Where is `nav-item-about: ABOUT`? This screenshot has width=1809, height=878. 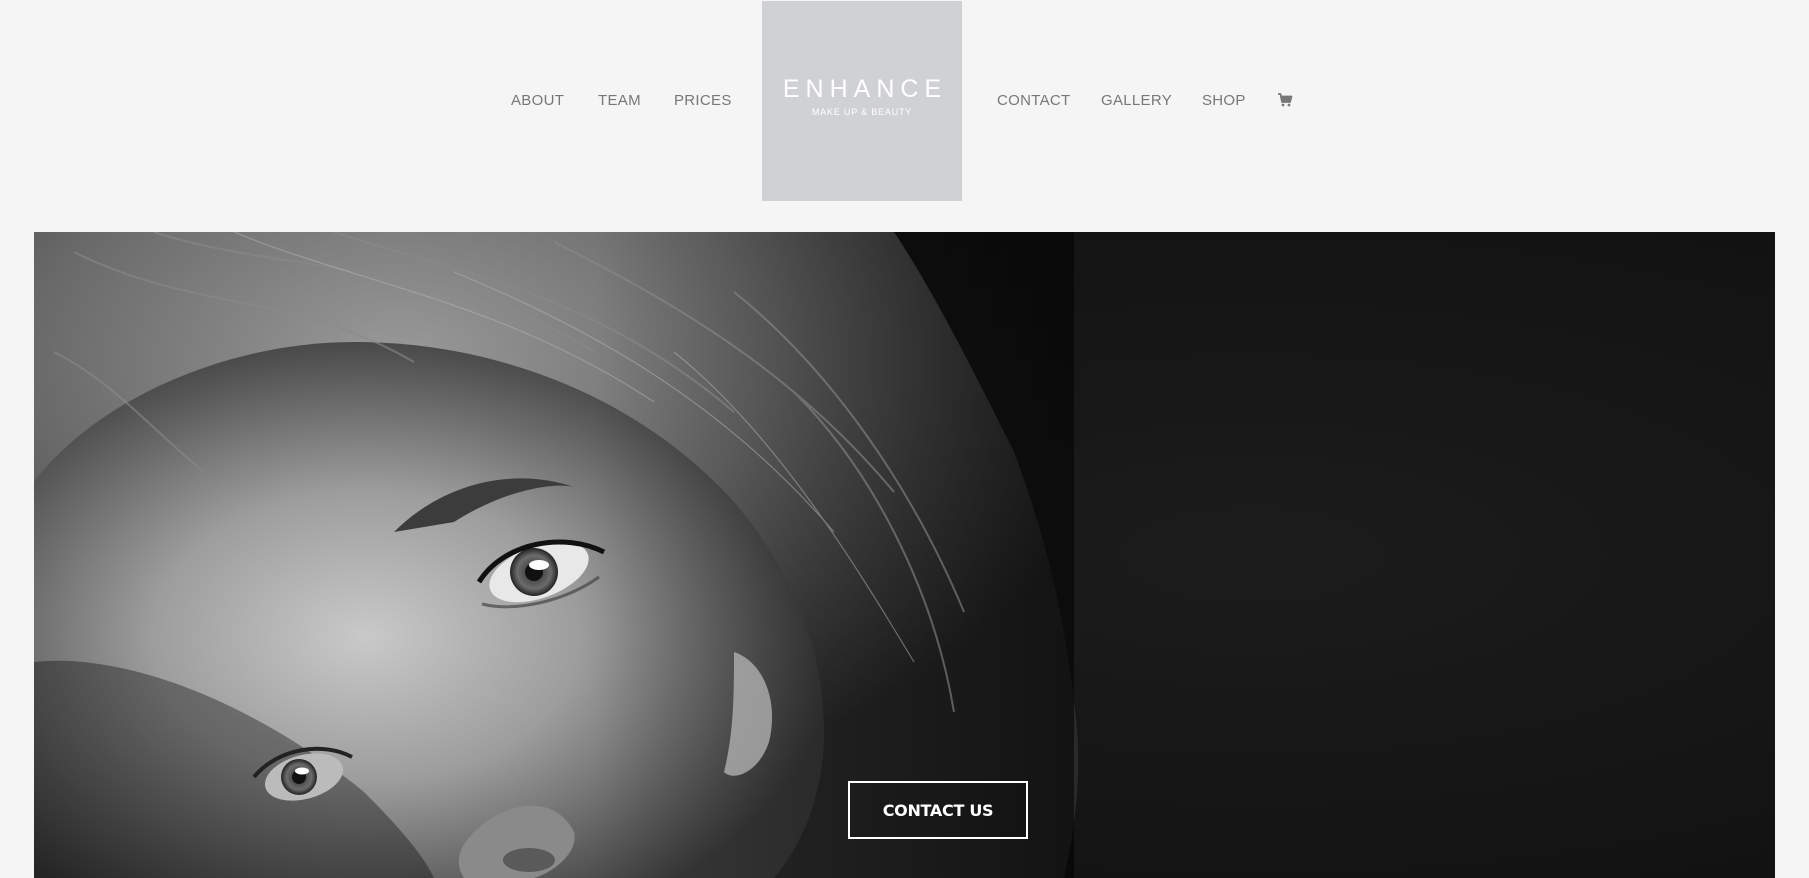 nav-item-about: ABOUT is located at coordinates (537, 101).